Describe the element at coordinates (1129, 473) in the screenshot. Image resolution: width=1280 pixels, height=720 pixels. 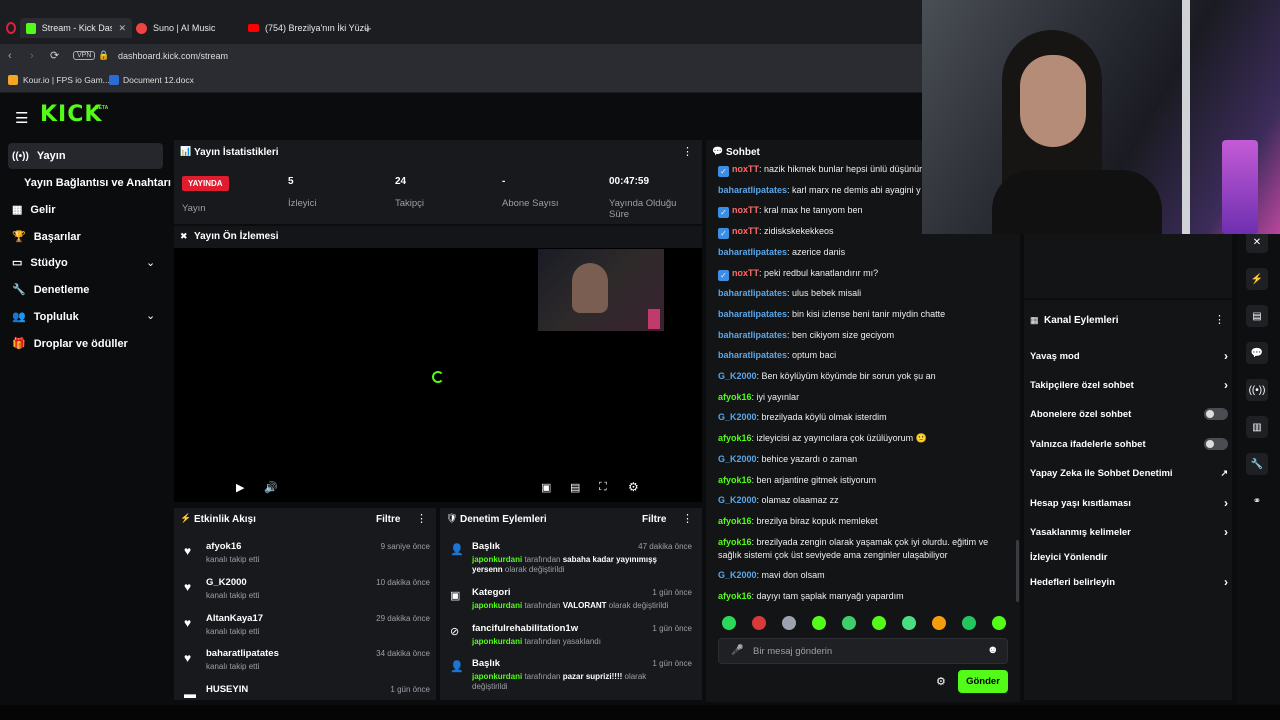
I see `channel-action-row: Yapay Zeka ile Sohbet Denetimi ↗` at that location.